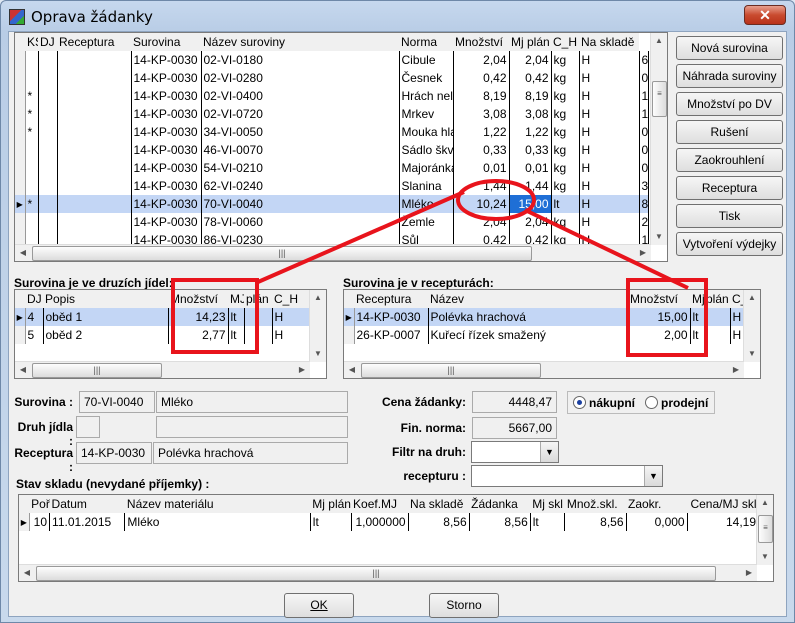  What do you see at coordinates (87, 522) in the screenshot?
I see `cell-datum: 11.01.2015` at bounding box center [87, 522].